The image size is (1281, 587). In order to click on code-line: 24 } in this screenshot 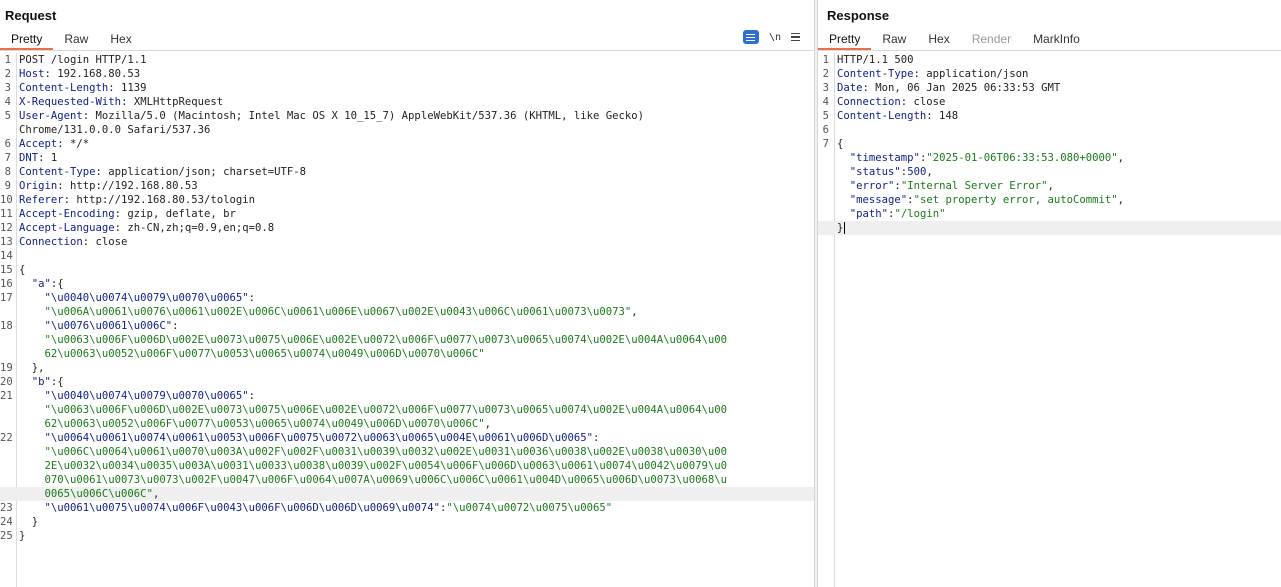, I will do `click(407, 522)`.